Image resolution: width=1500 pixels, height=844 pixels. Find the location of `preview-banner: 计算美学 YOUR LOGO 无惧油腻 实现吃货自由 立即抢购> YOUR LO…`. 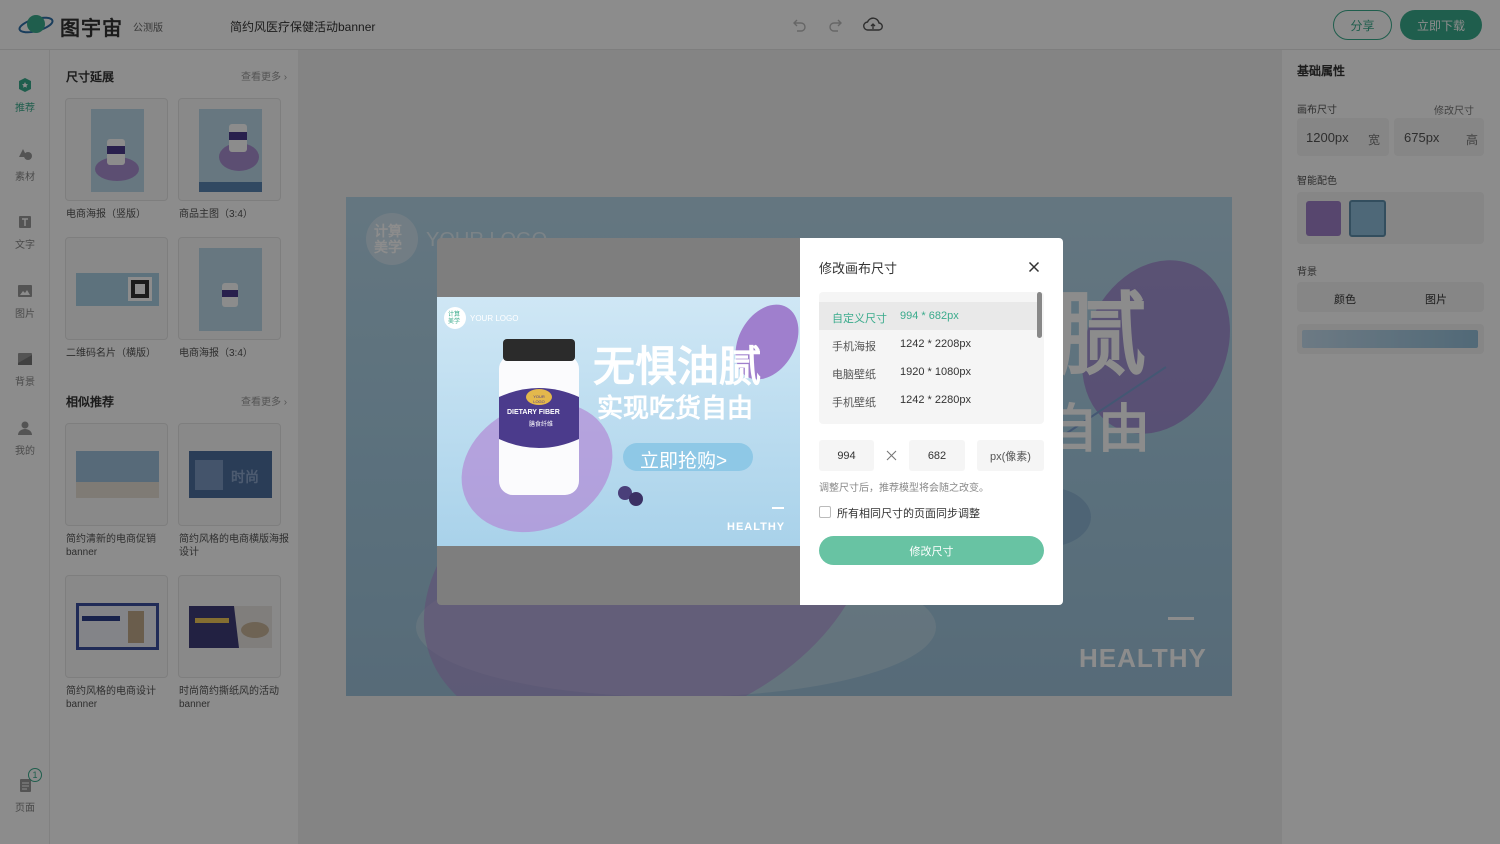

preview-banner: 计算美学 YOUR LOGO 无惧油腻 实现吃货自由 立即抢购> YOUR LO… is located at coordinates (618, 421).